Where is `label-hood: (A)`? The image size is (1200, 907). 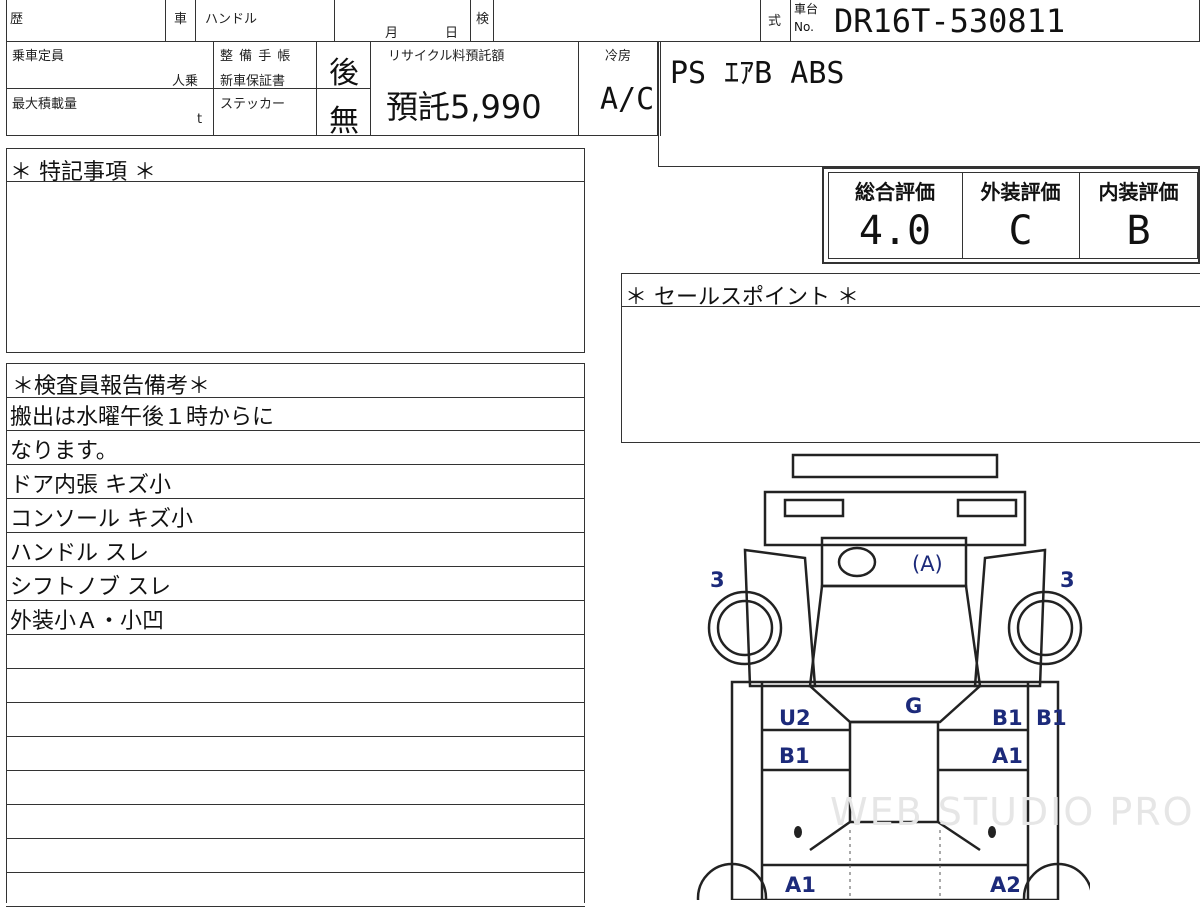 label-hood: (A) is located at coordinates (927, 564).